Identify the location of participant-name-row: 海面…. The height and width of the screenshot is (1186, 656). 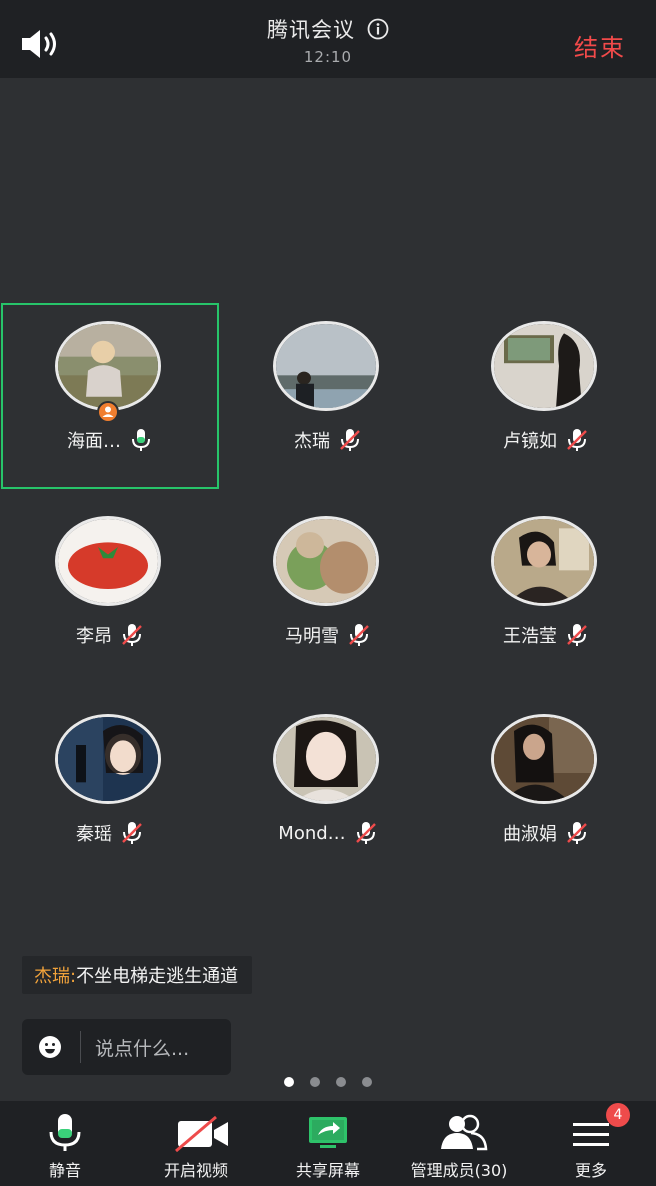
(110, 440).